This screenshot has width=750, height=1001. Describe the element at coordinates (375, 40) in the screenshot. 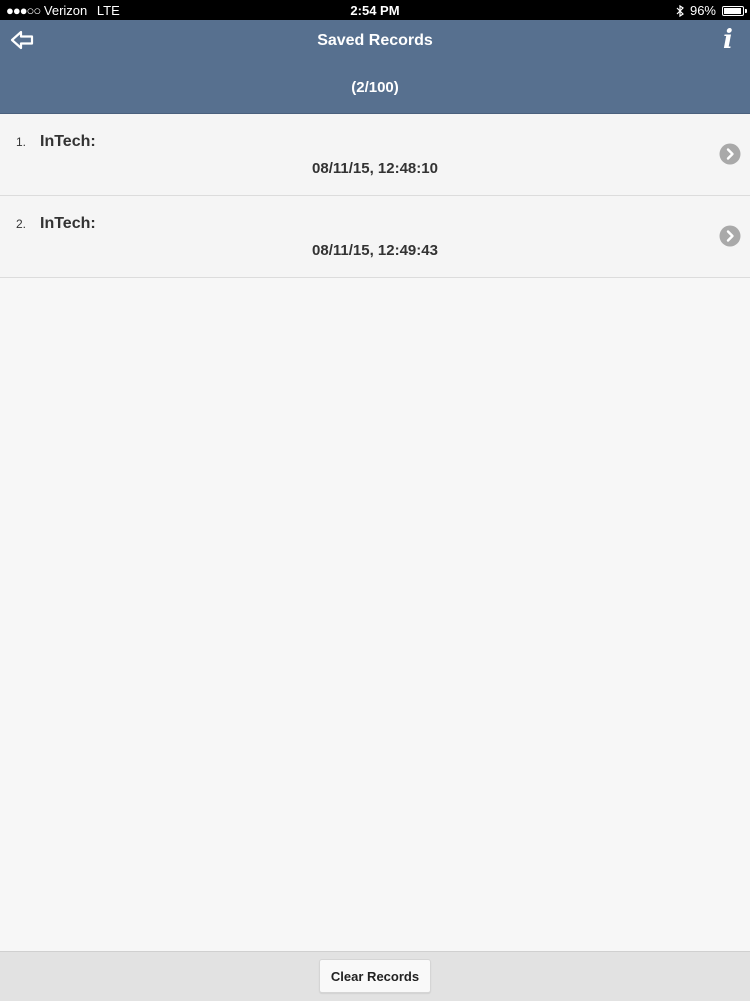

I see `page-title: Saved Records` at that location.